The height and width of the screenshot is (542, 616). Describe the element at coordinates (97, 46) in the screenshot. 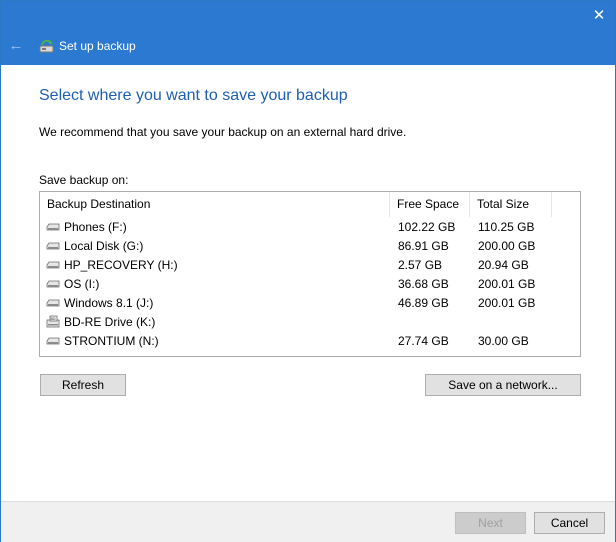

I see `window-title: Set up backup` at that location.